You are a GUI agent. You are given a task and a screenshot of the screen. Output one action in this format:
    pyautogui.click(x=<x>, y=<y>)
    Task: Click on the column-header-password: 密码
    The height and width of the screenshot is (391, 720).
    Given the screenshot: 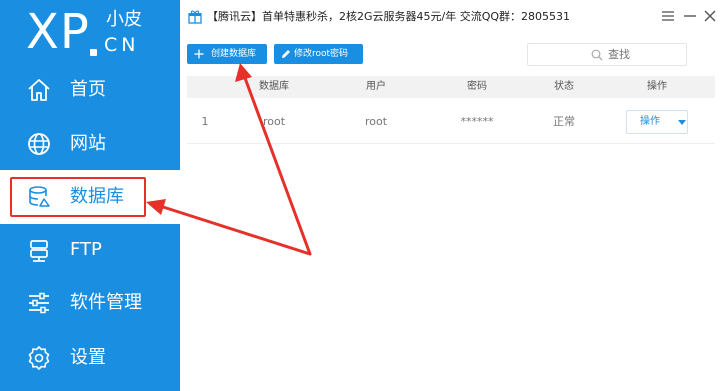 What is the action you would take?
    pyautogui.click(x=477, y=86)
    